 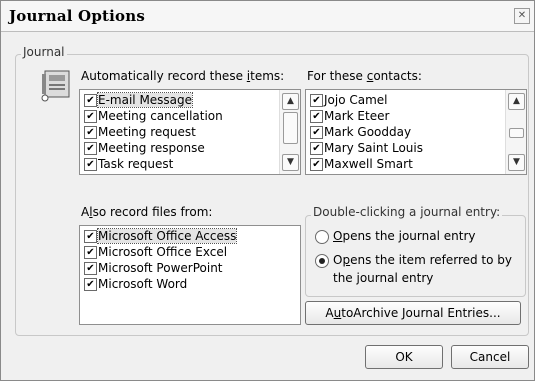 I want to click on list-item: ✔ Task request, so click(x=130, y=164).